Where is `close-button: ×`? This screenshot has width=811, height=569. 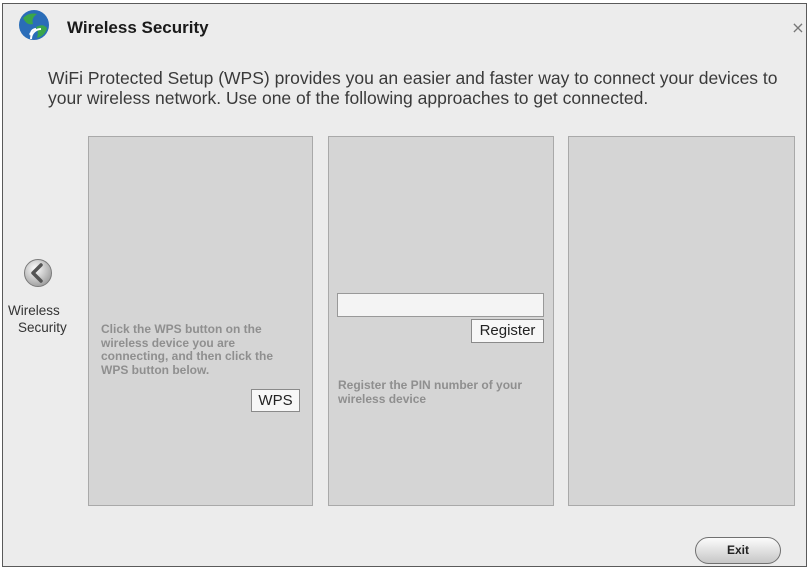
close-button: × is located at coordinates (798, 28).